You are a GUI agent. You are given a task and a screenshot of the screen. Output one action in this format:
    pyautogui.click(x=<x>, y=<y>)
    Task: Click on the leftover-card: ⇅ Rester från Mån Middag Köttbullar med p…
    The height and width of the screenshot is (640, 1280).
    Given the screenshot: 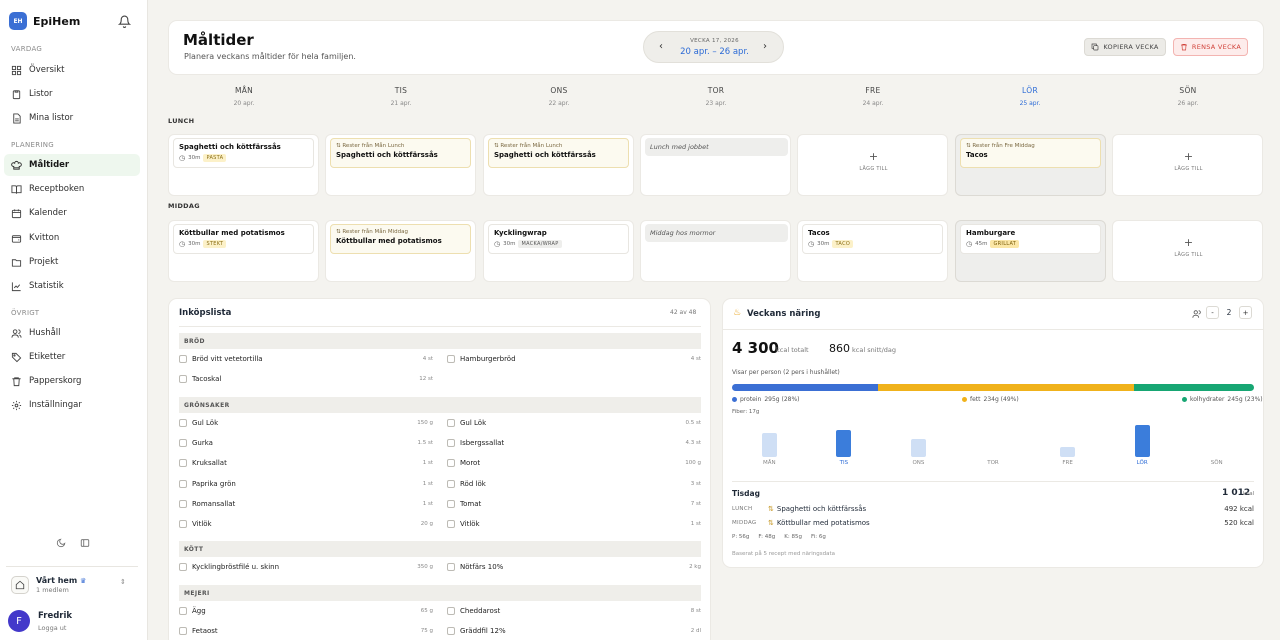 What is the action you would take?
    pyautogui.click(x=400, y=239)
    